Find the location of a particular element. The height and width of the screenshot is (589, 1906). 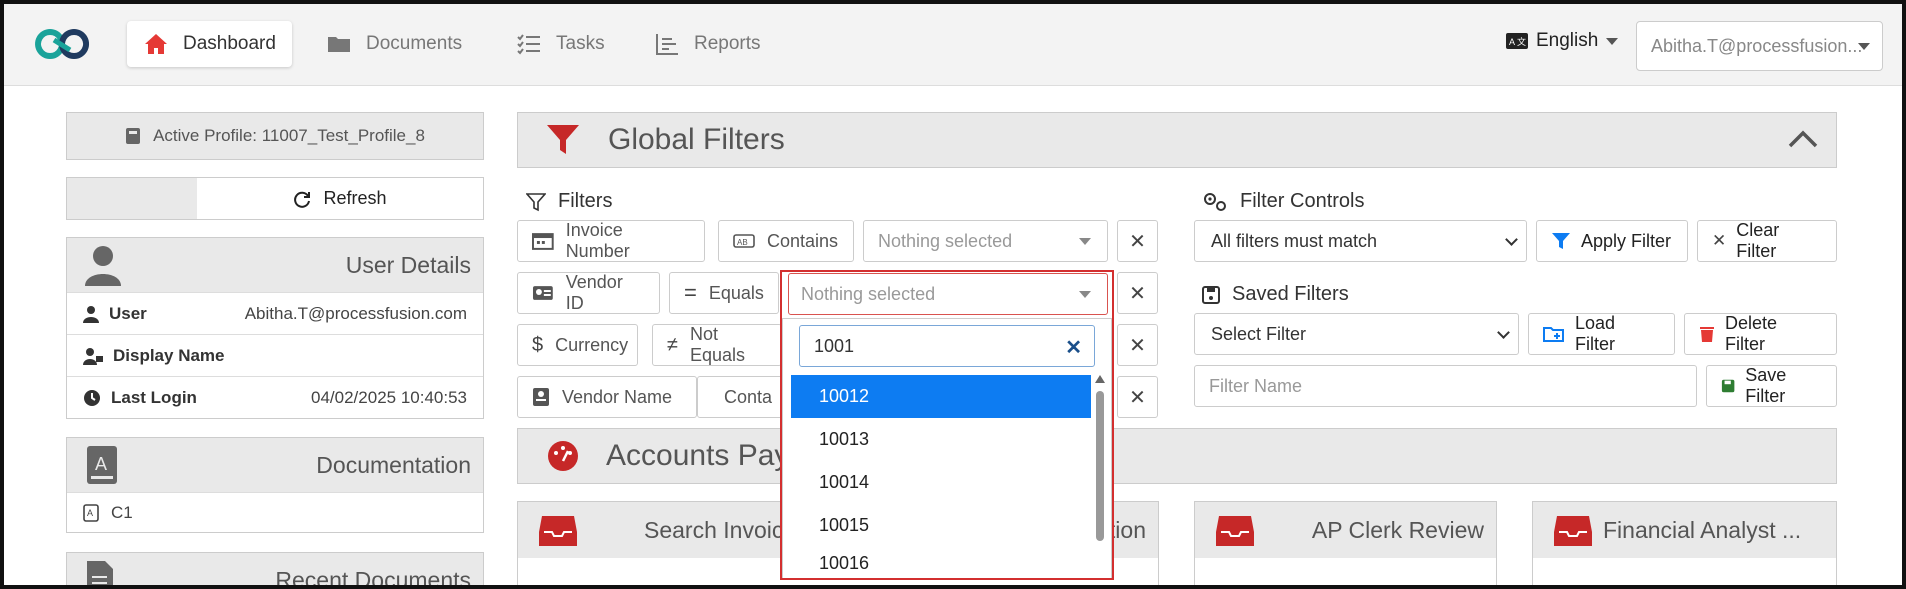

chevron-up-icon is located at coordinates (1803, 139).